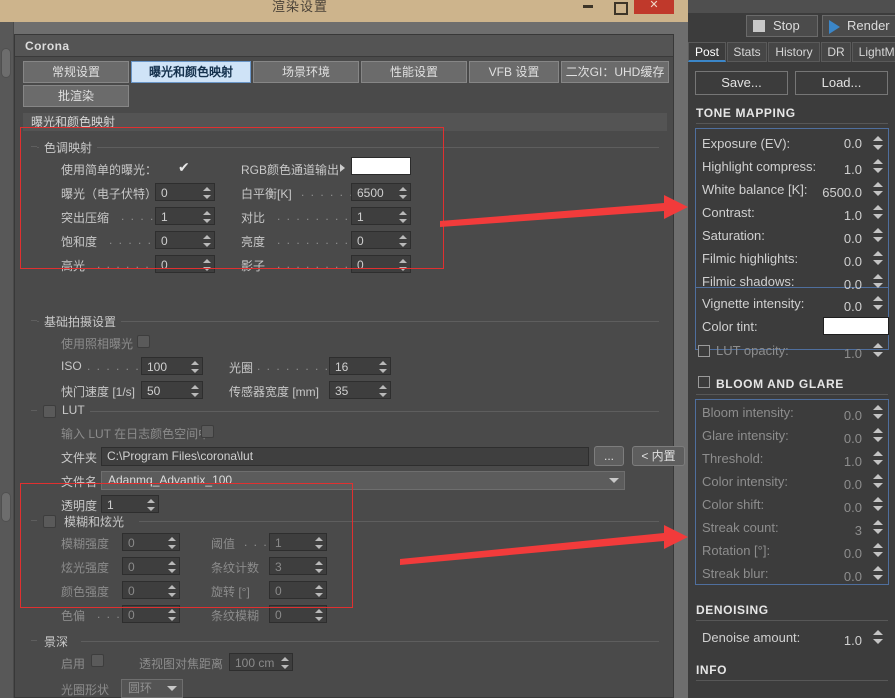  Describe the element at coordinates (589, 6) in the screenshot. I see `minimize-button` at that location.